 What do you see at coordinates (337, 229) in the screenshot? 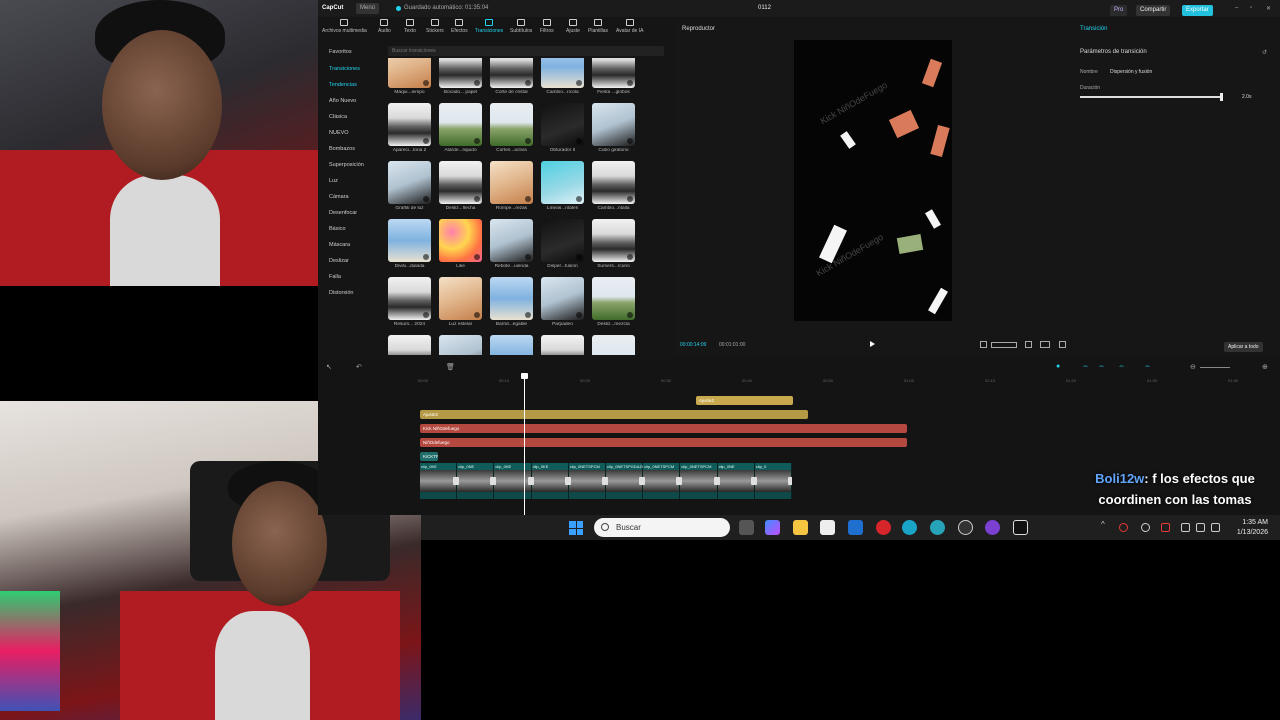
I see `nav-item-11: Básico` at bounding box center [337, 229].